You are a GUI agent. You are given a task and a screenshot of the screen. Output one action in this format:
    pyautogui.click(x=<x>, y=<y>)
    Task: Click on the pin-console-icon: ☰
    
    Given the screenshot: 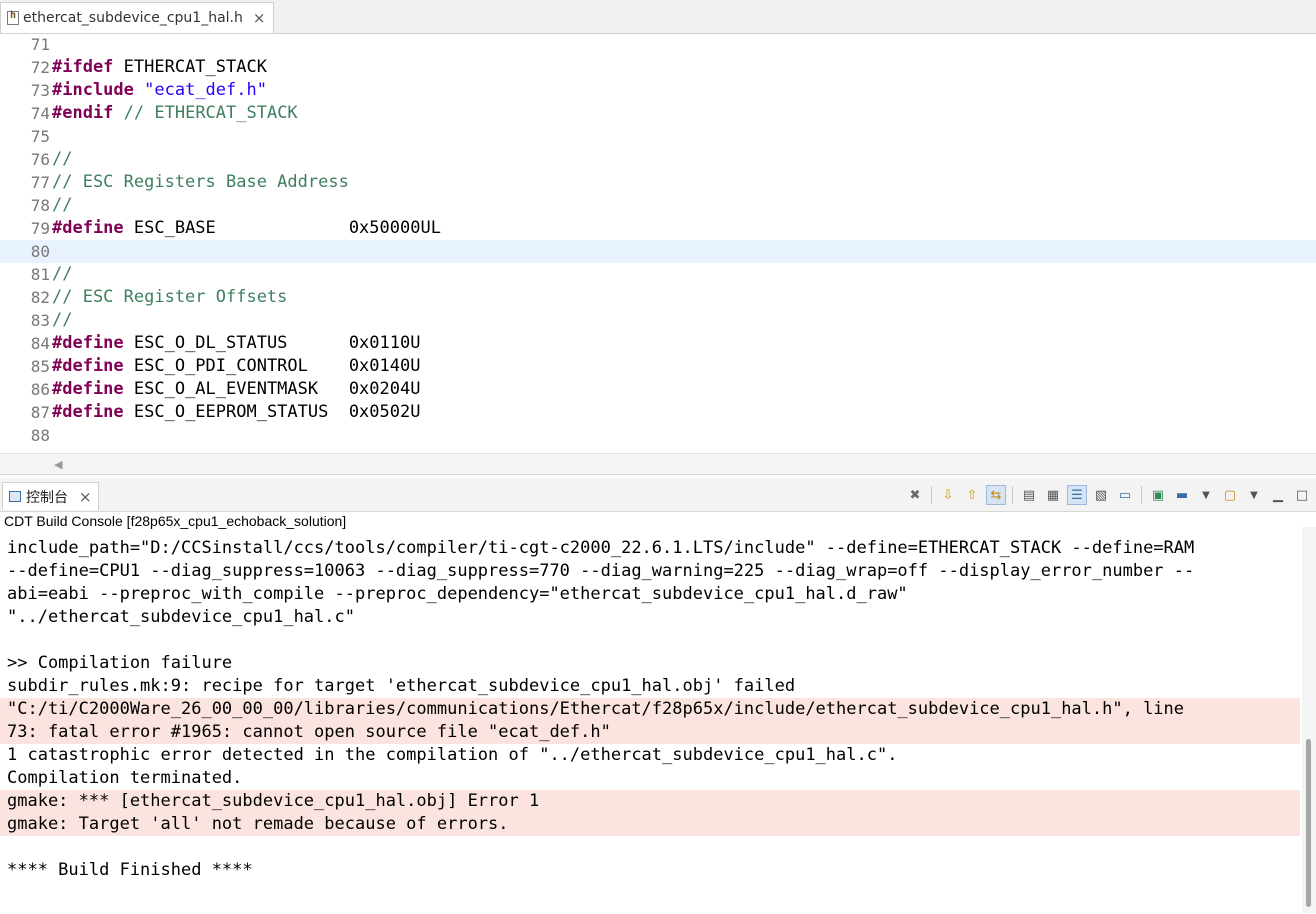 What is the action you would take?
    pyautogui.click(x=1077, y=495)
    